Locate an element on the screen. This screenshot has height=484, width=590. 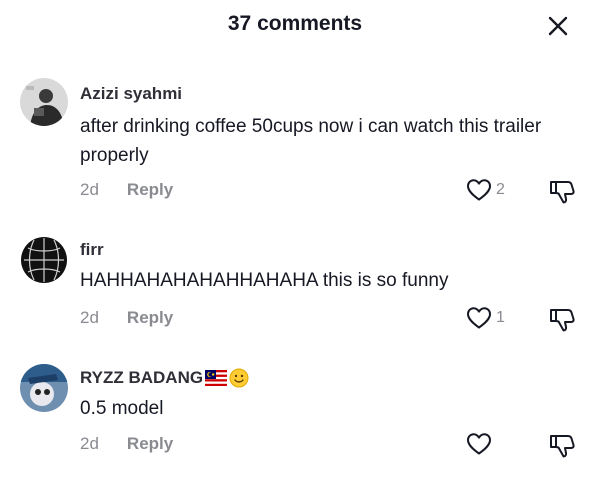
comment-text: 0.5 model is located at coordinates (122, 408).